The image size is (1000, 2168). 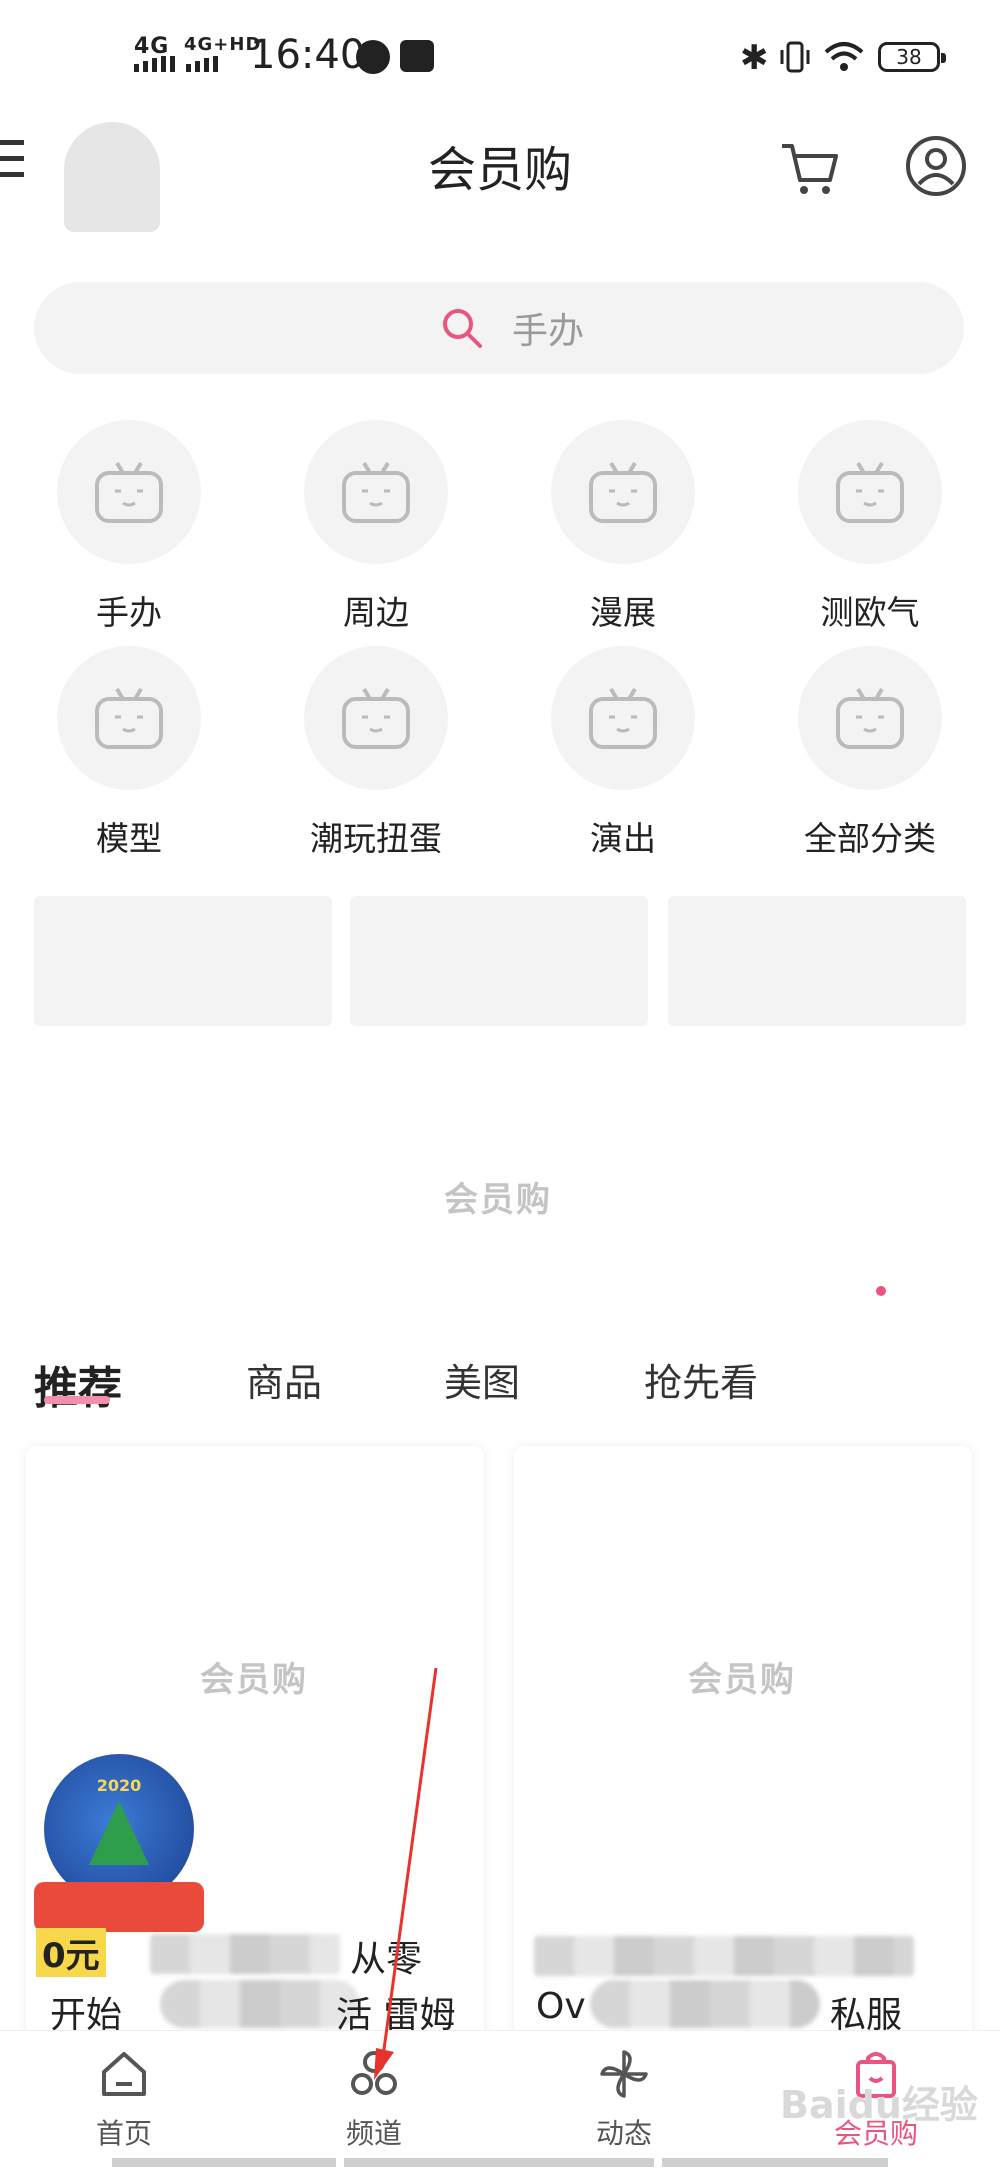 What do you see at coordinates (77, 1400) in the screenshot?
I see `tab-active-indicator` at bounding box center [77, 1400].